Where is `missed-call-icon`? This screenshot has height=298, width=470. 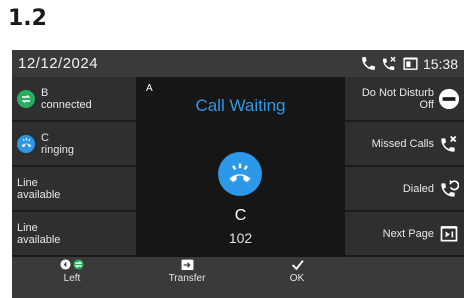 missed-call-icon is located at coordinates (389, 63).